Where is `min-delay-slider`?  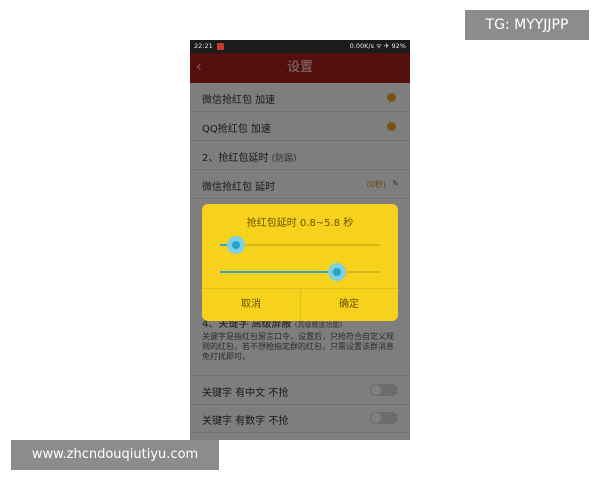 min-delay-slider is located at coordinates (300, 245).